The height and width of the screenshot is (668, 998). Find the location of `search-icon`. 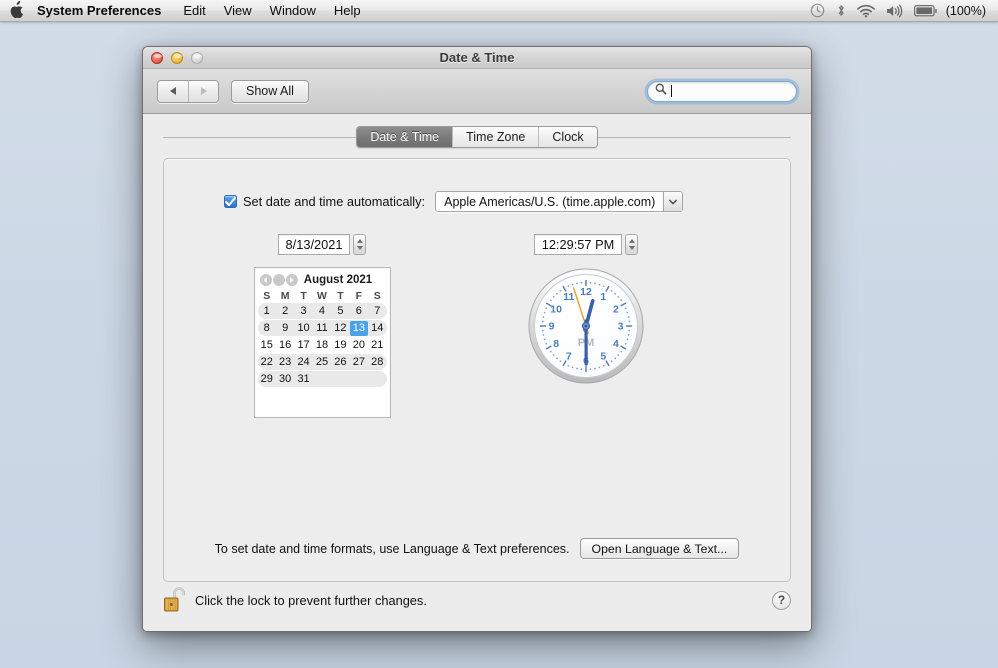

search-icon is located at coordinates (661, 91).